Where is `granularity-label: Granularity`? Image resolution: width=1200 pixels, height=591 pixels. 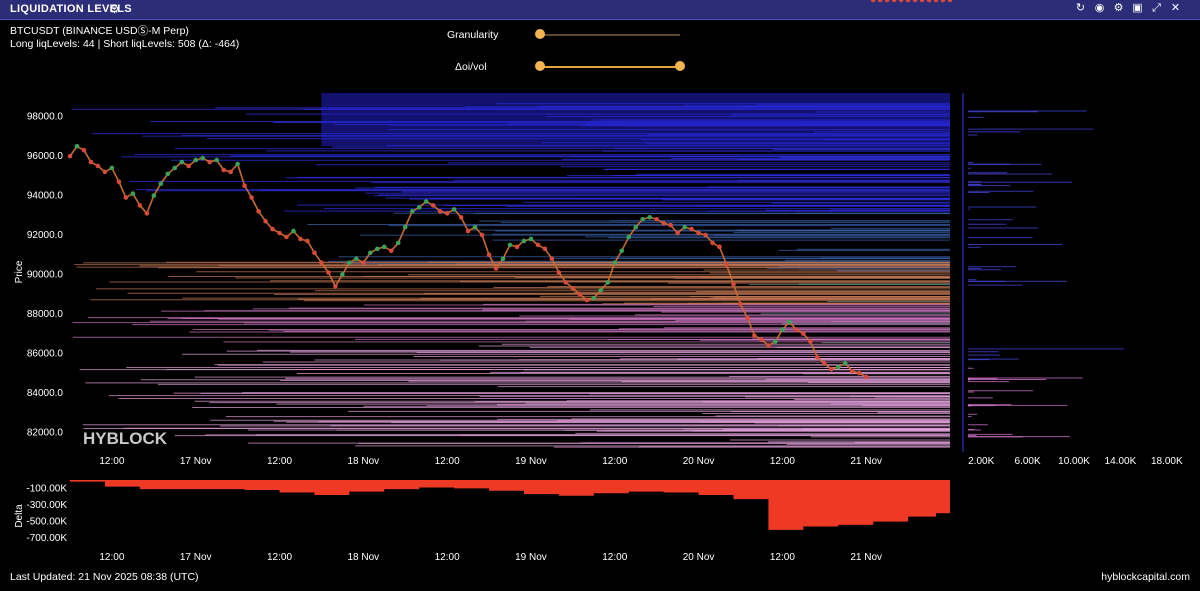 granularity-label: Granularity is located at coordinates (473, 35).